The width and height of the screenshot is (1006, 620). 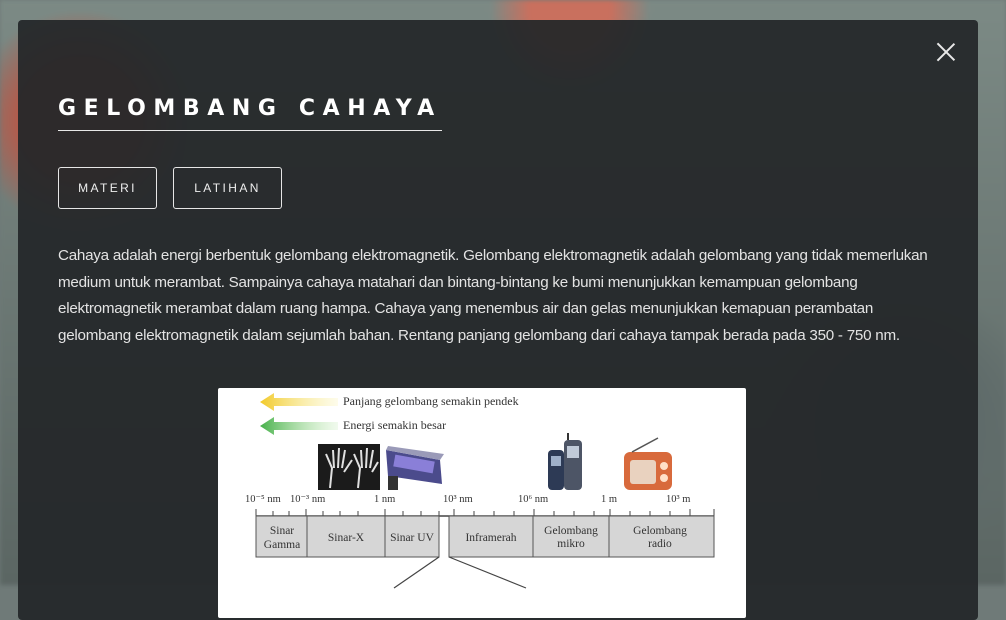 What do you see at coordinates (107, 188) in the screenshot?
I see `tab-materi: MATERI` at bounding box center [107, 188].